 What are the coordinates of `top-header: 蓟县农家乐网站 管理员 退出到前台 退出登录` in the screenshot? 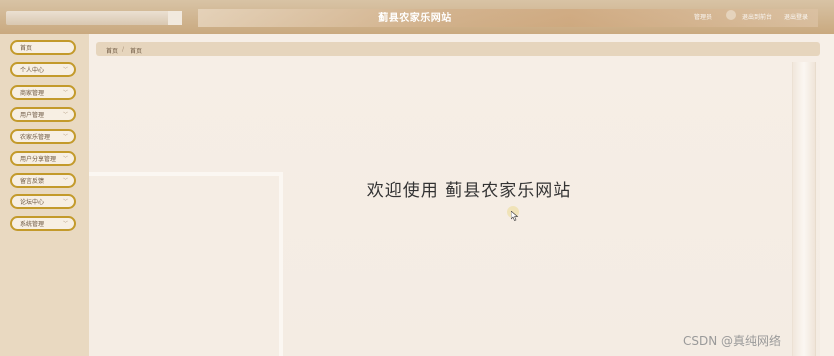 It's located at (417, 17).